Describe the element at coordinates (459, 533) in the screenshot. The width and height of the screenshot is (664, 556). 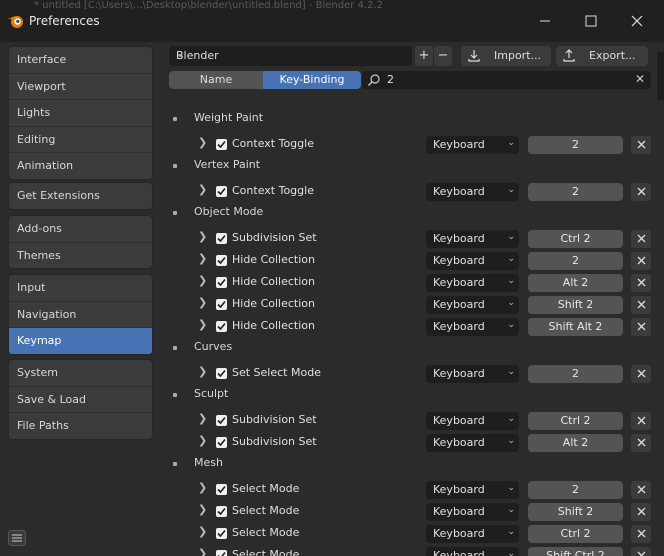
I see `input-type-value: Keyboard` at that location.